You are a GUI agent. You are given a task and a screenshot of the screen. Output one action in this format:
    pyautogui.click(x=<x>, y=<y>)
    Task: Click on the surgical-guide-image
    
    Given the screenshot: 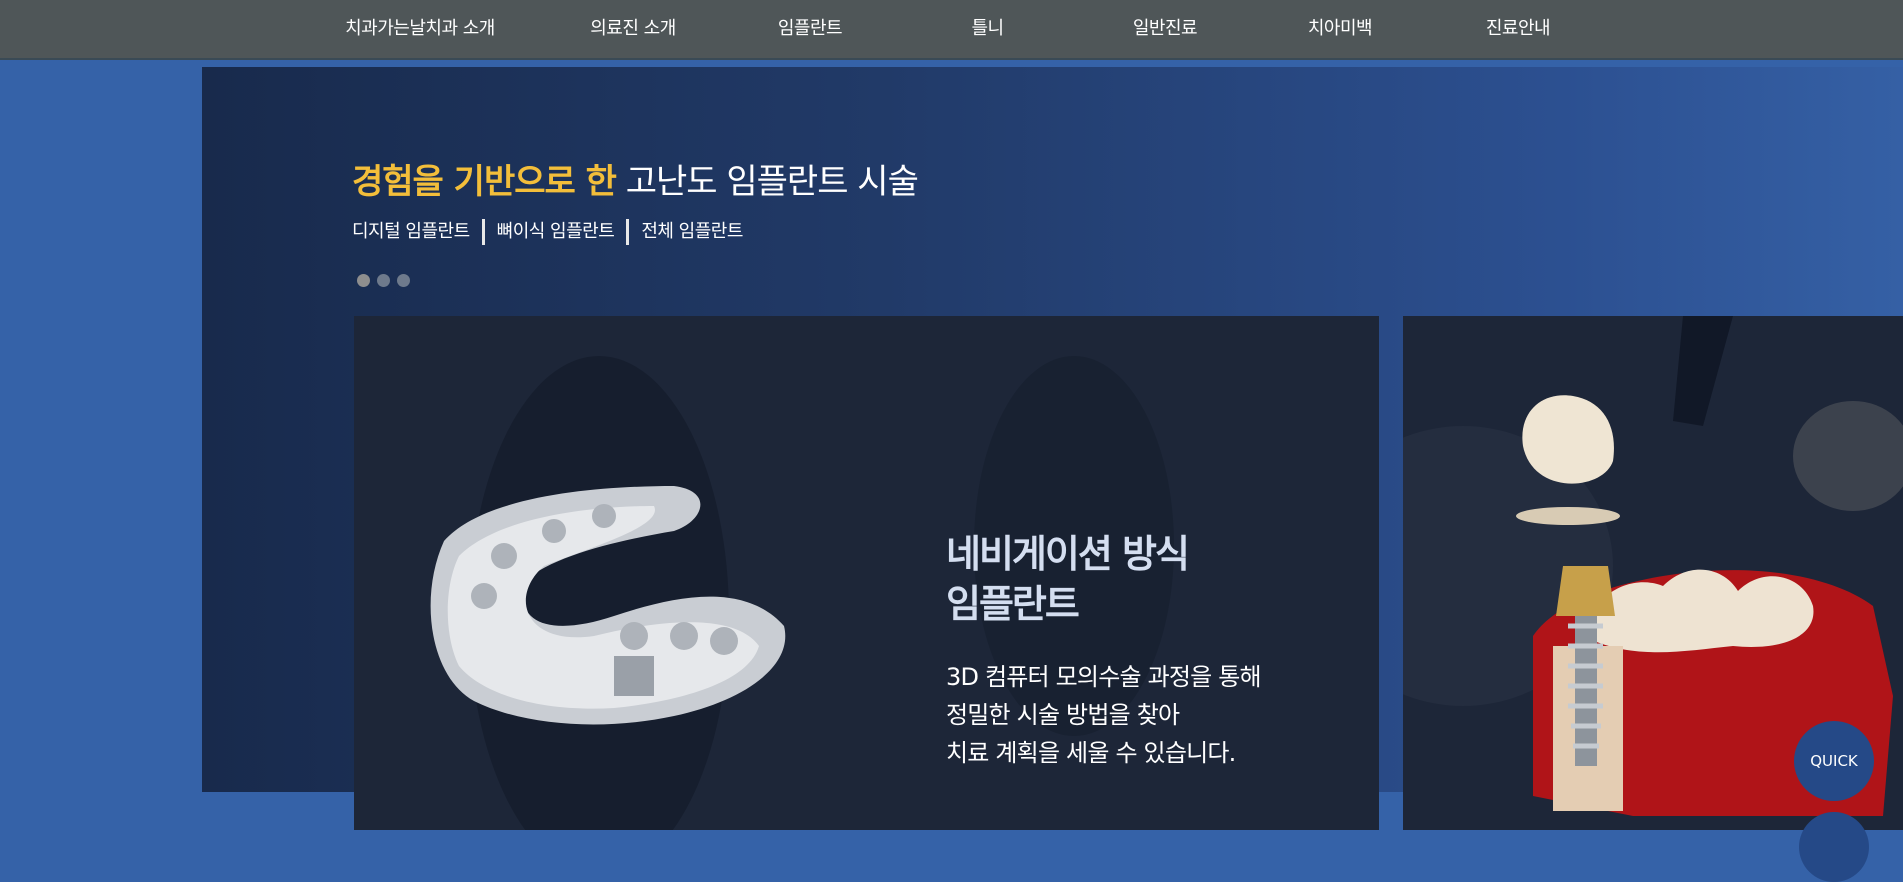 What is the action you would take?
    pyautogui.click(x=608, y=605)
    